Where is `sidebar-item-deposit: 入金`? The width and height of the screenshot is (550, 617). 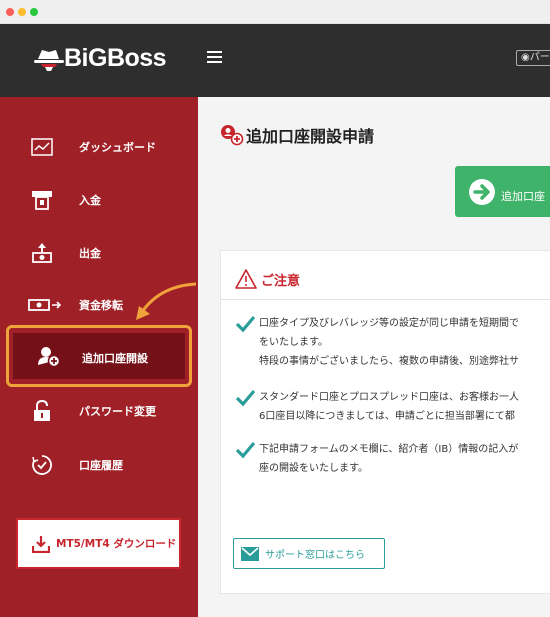
sidebar-item-deposit: 入金 is located at coordinates (99, 200).